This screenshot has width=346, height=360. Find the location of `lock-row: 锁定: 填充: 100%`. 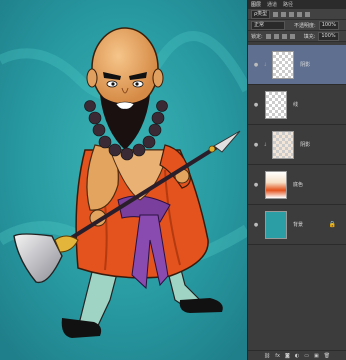

lock-row: 锁定: 填充: 100% is located at coordinates (297, 36).